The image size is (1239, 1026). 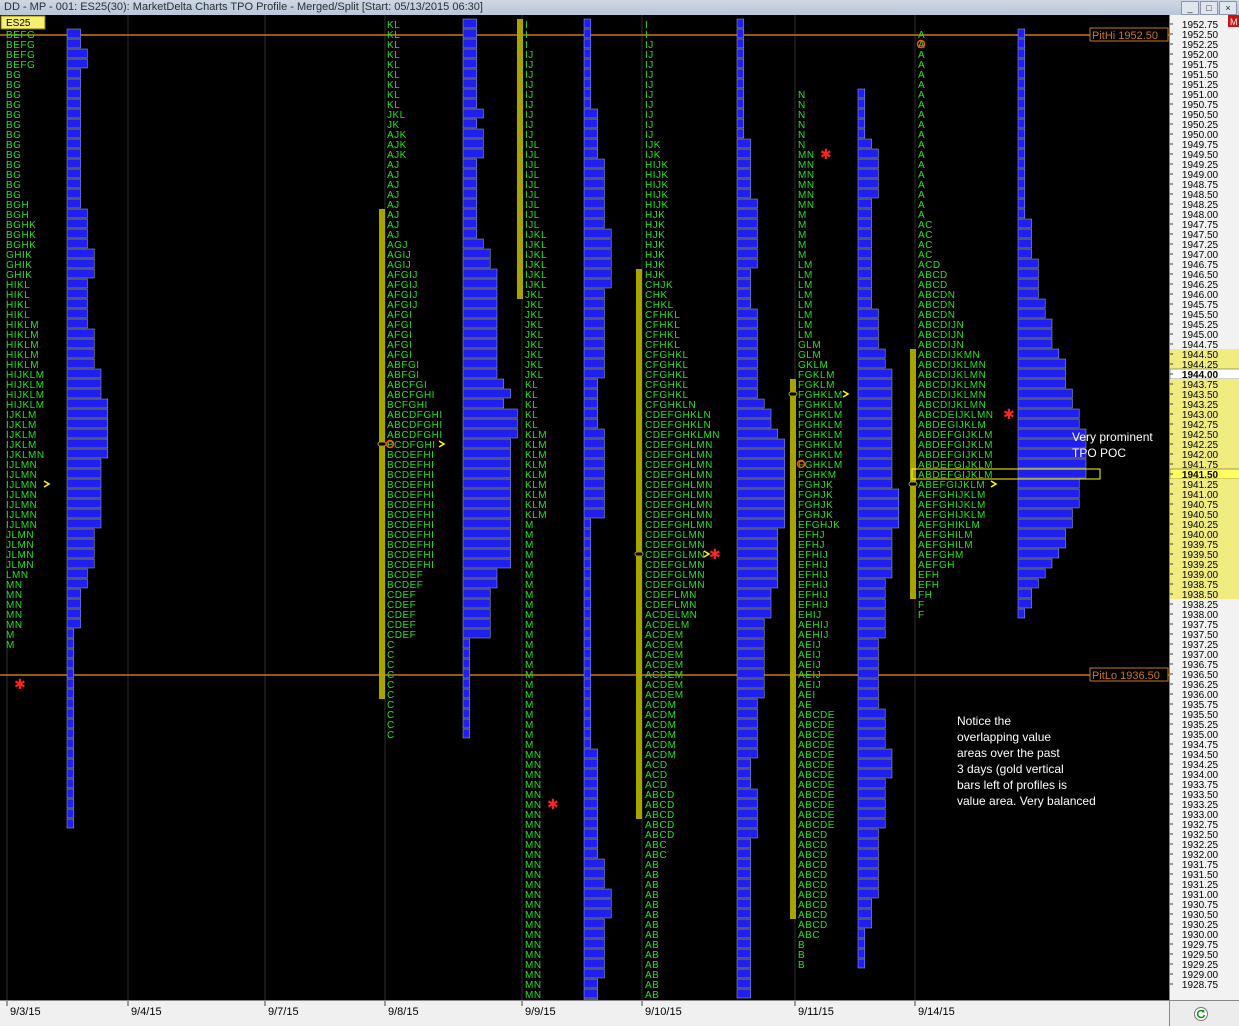 What do you see at coordinates (47, 484) in the screenshot?
I see `poc-marker` at bounding box center [47, 484].